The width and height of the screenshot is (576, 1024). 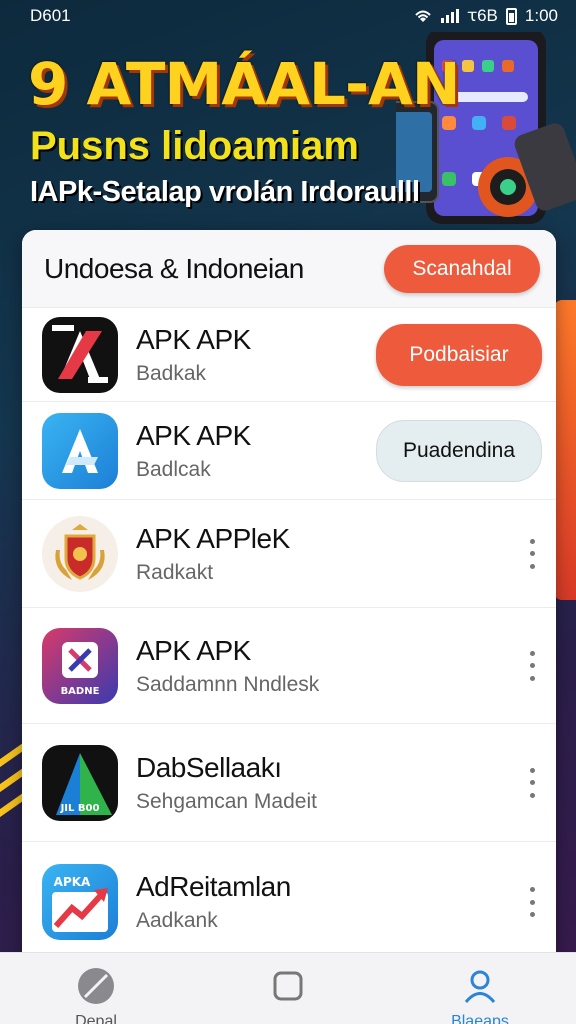 I want to click on nav-item-blaeaps: Blaeaps, so click(x=480, y=995).